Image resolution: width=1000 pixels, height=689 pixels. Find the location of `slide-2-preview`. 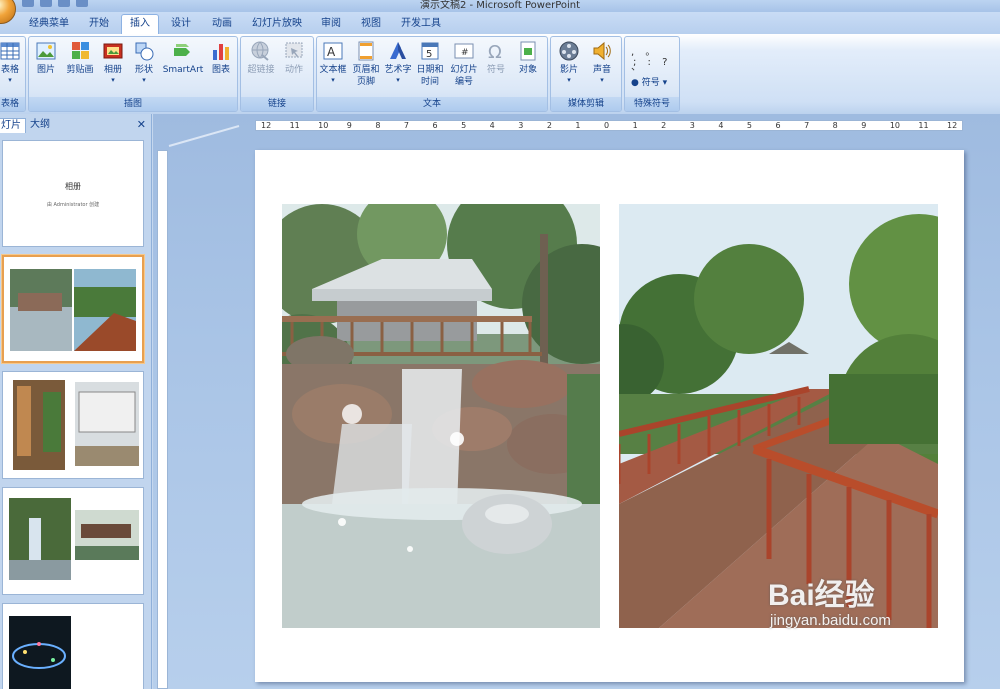

slide-2-preview is located at coordinates (73, 310).